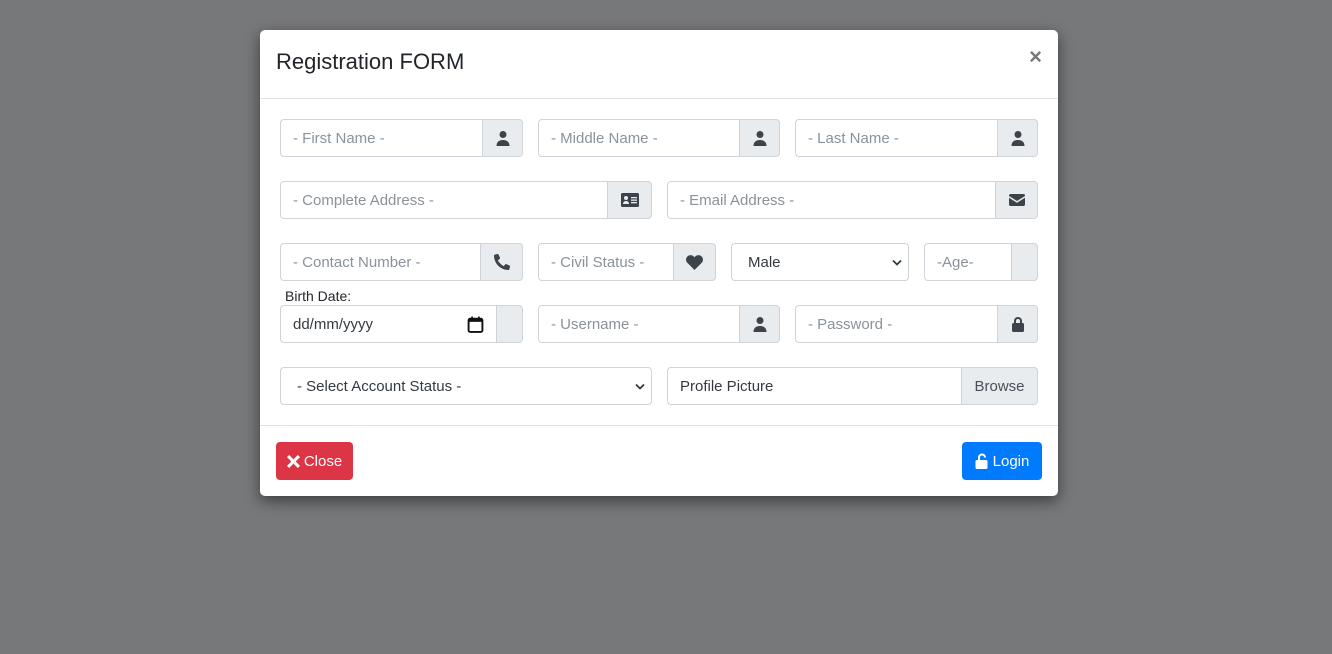 Image resolution: width=1332 pixels, height=654 pixels. I want to click on birth-date-value: dd/mm/yyyy, so click(333, 324).